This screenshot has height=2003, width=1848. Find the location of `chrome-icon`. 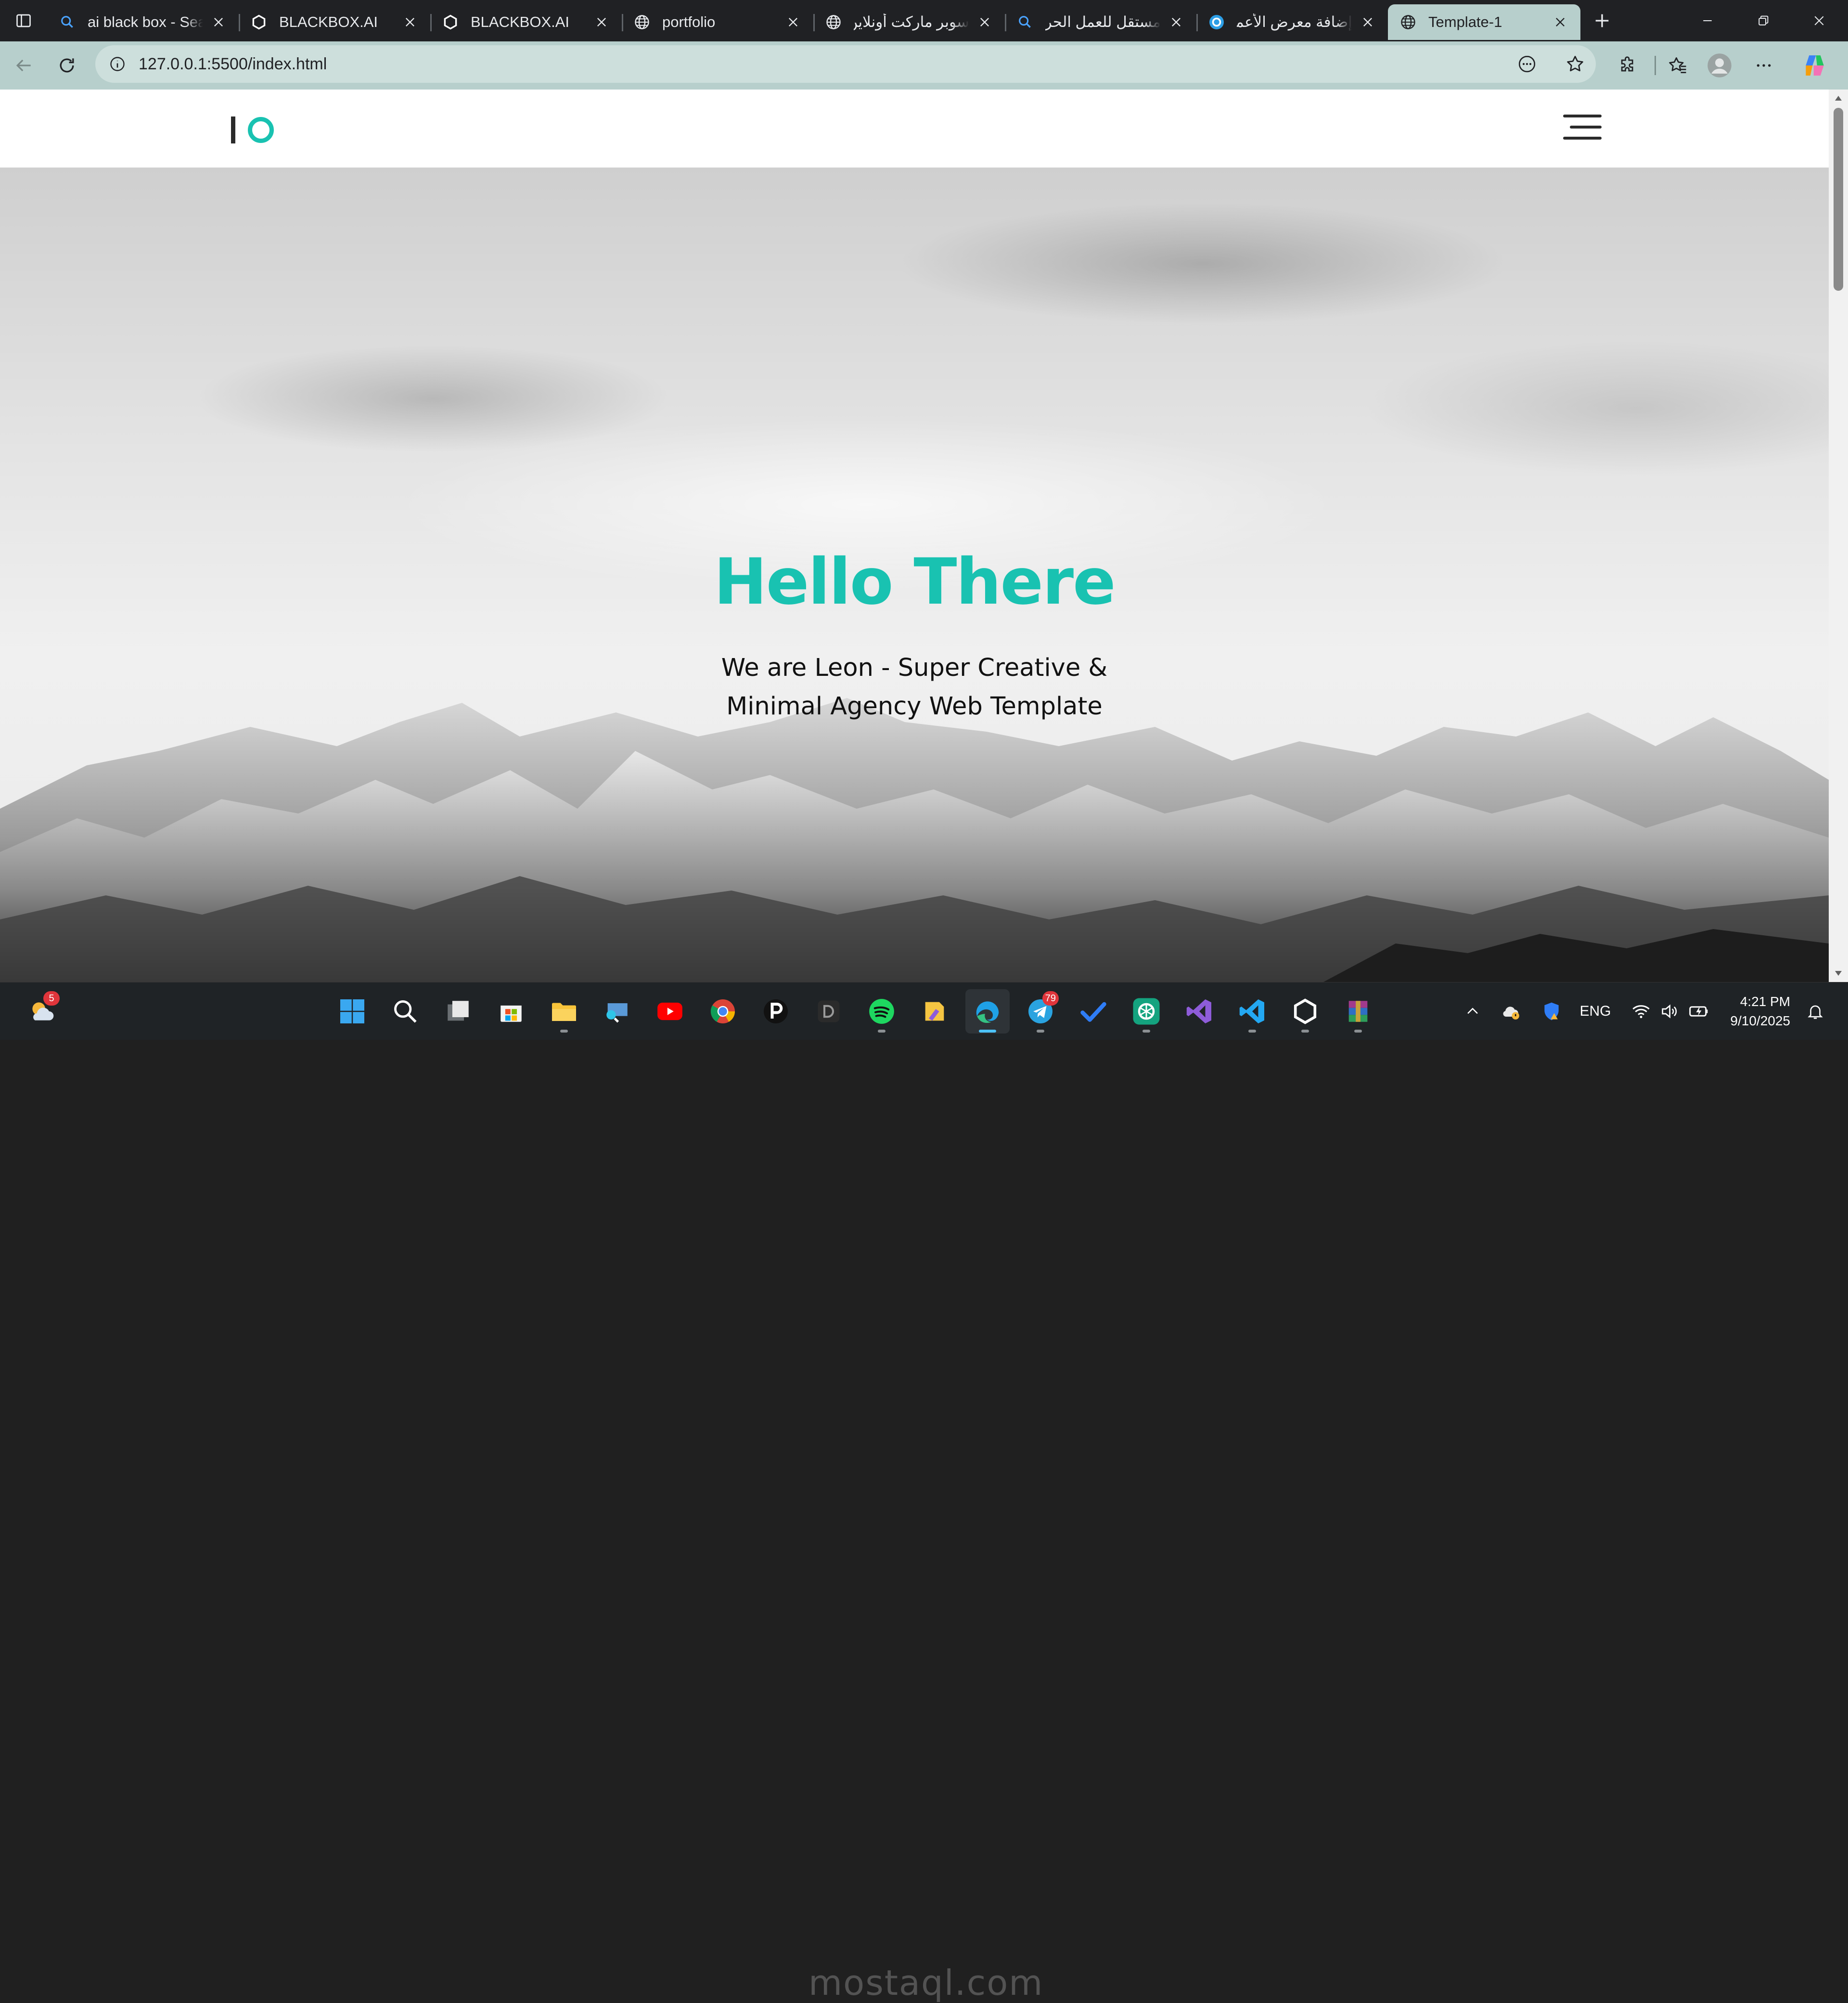

chrome-icon is located at coordinates (722, 1011).